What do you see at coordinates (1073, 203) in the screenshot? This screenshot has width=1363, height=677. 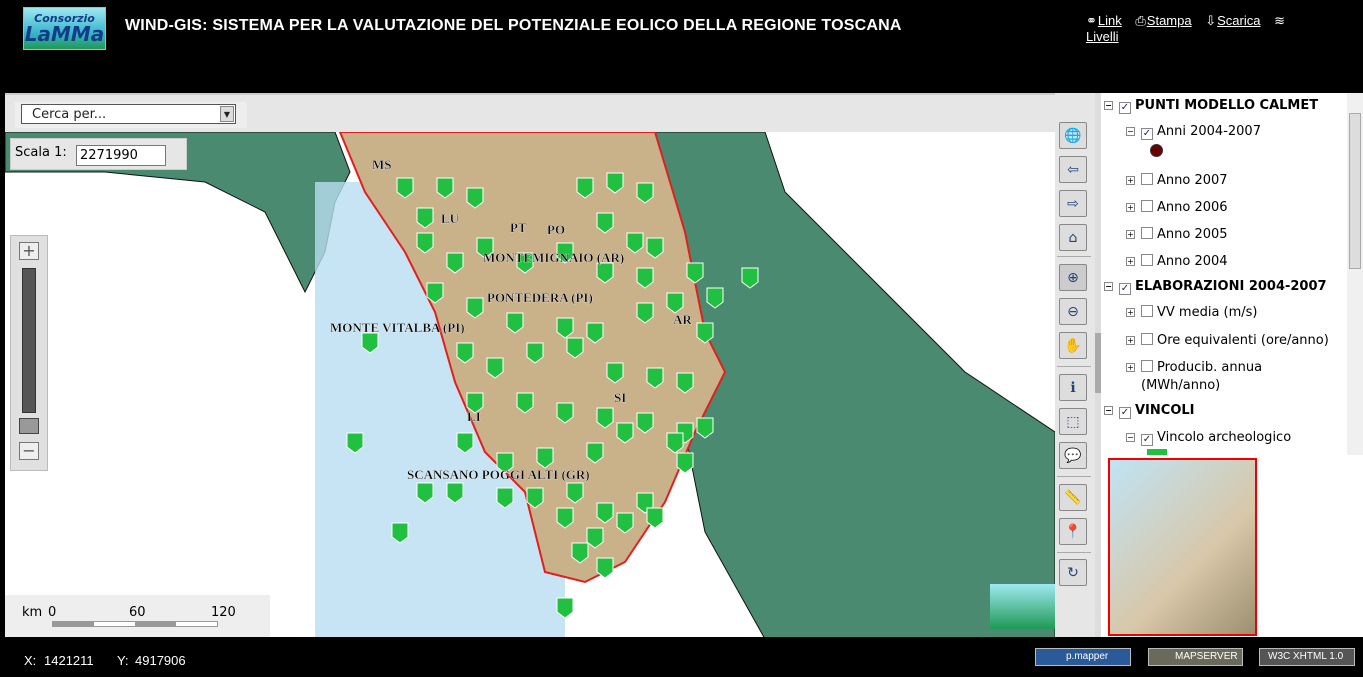 I see `zoom-forward-icon: ⇨` at bounding box center [1073, 203].